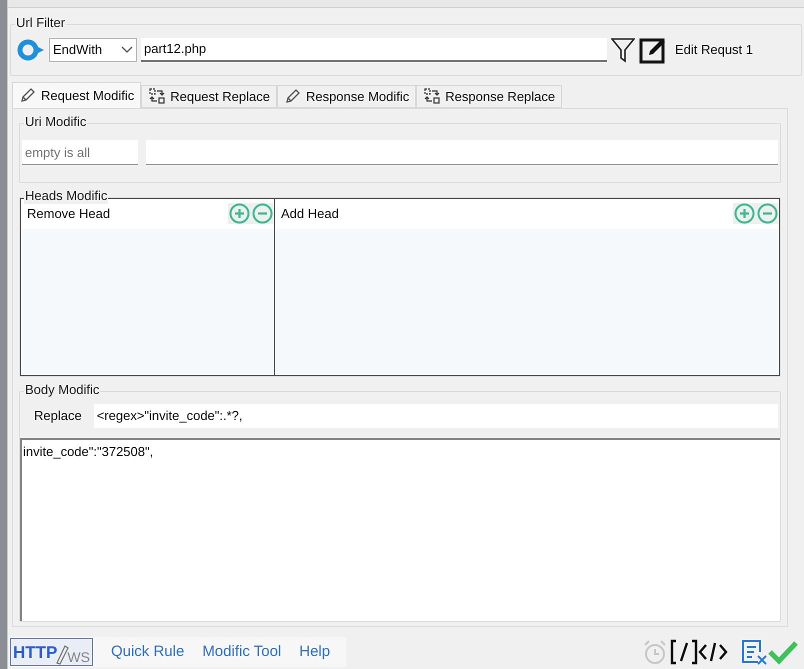  What do you see at coordinates (622, 49) in the screenshot?
I see `filter-icon` at bounding box center [622, 49].